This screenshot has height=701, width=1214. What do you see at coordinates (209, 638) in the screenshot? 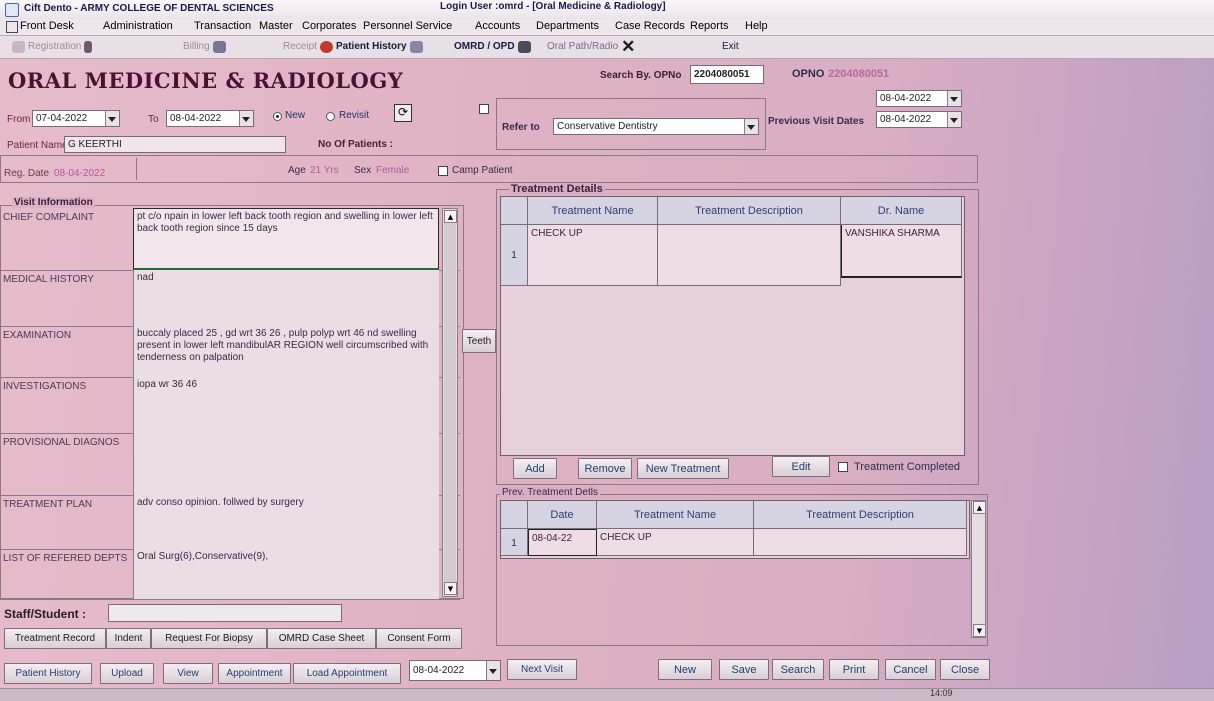
I see `request-biopsy-button: Request For Biopsy` at bounding box center [209, 638].